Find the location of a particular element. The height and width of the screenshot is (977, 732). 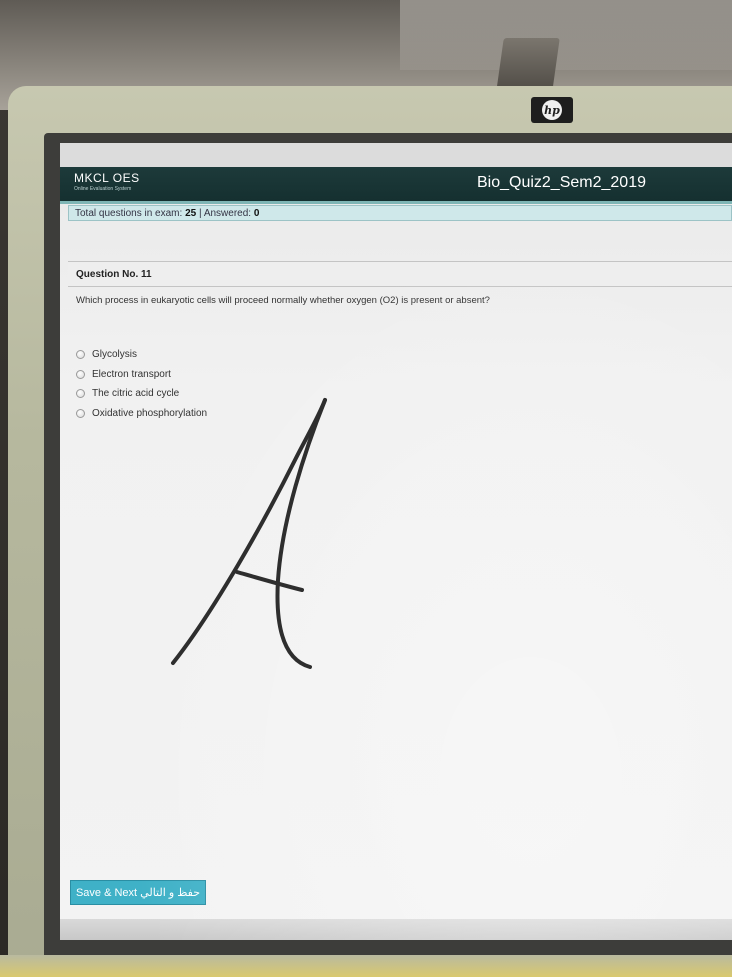

monitor-bottom-edge is located at coordinates (366, 966).